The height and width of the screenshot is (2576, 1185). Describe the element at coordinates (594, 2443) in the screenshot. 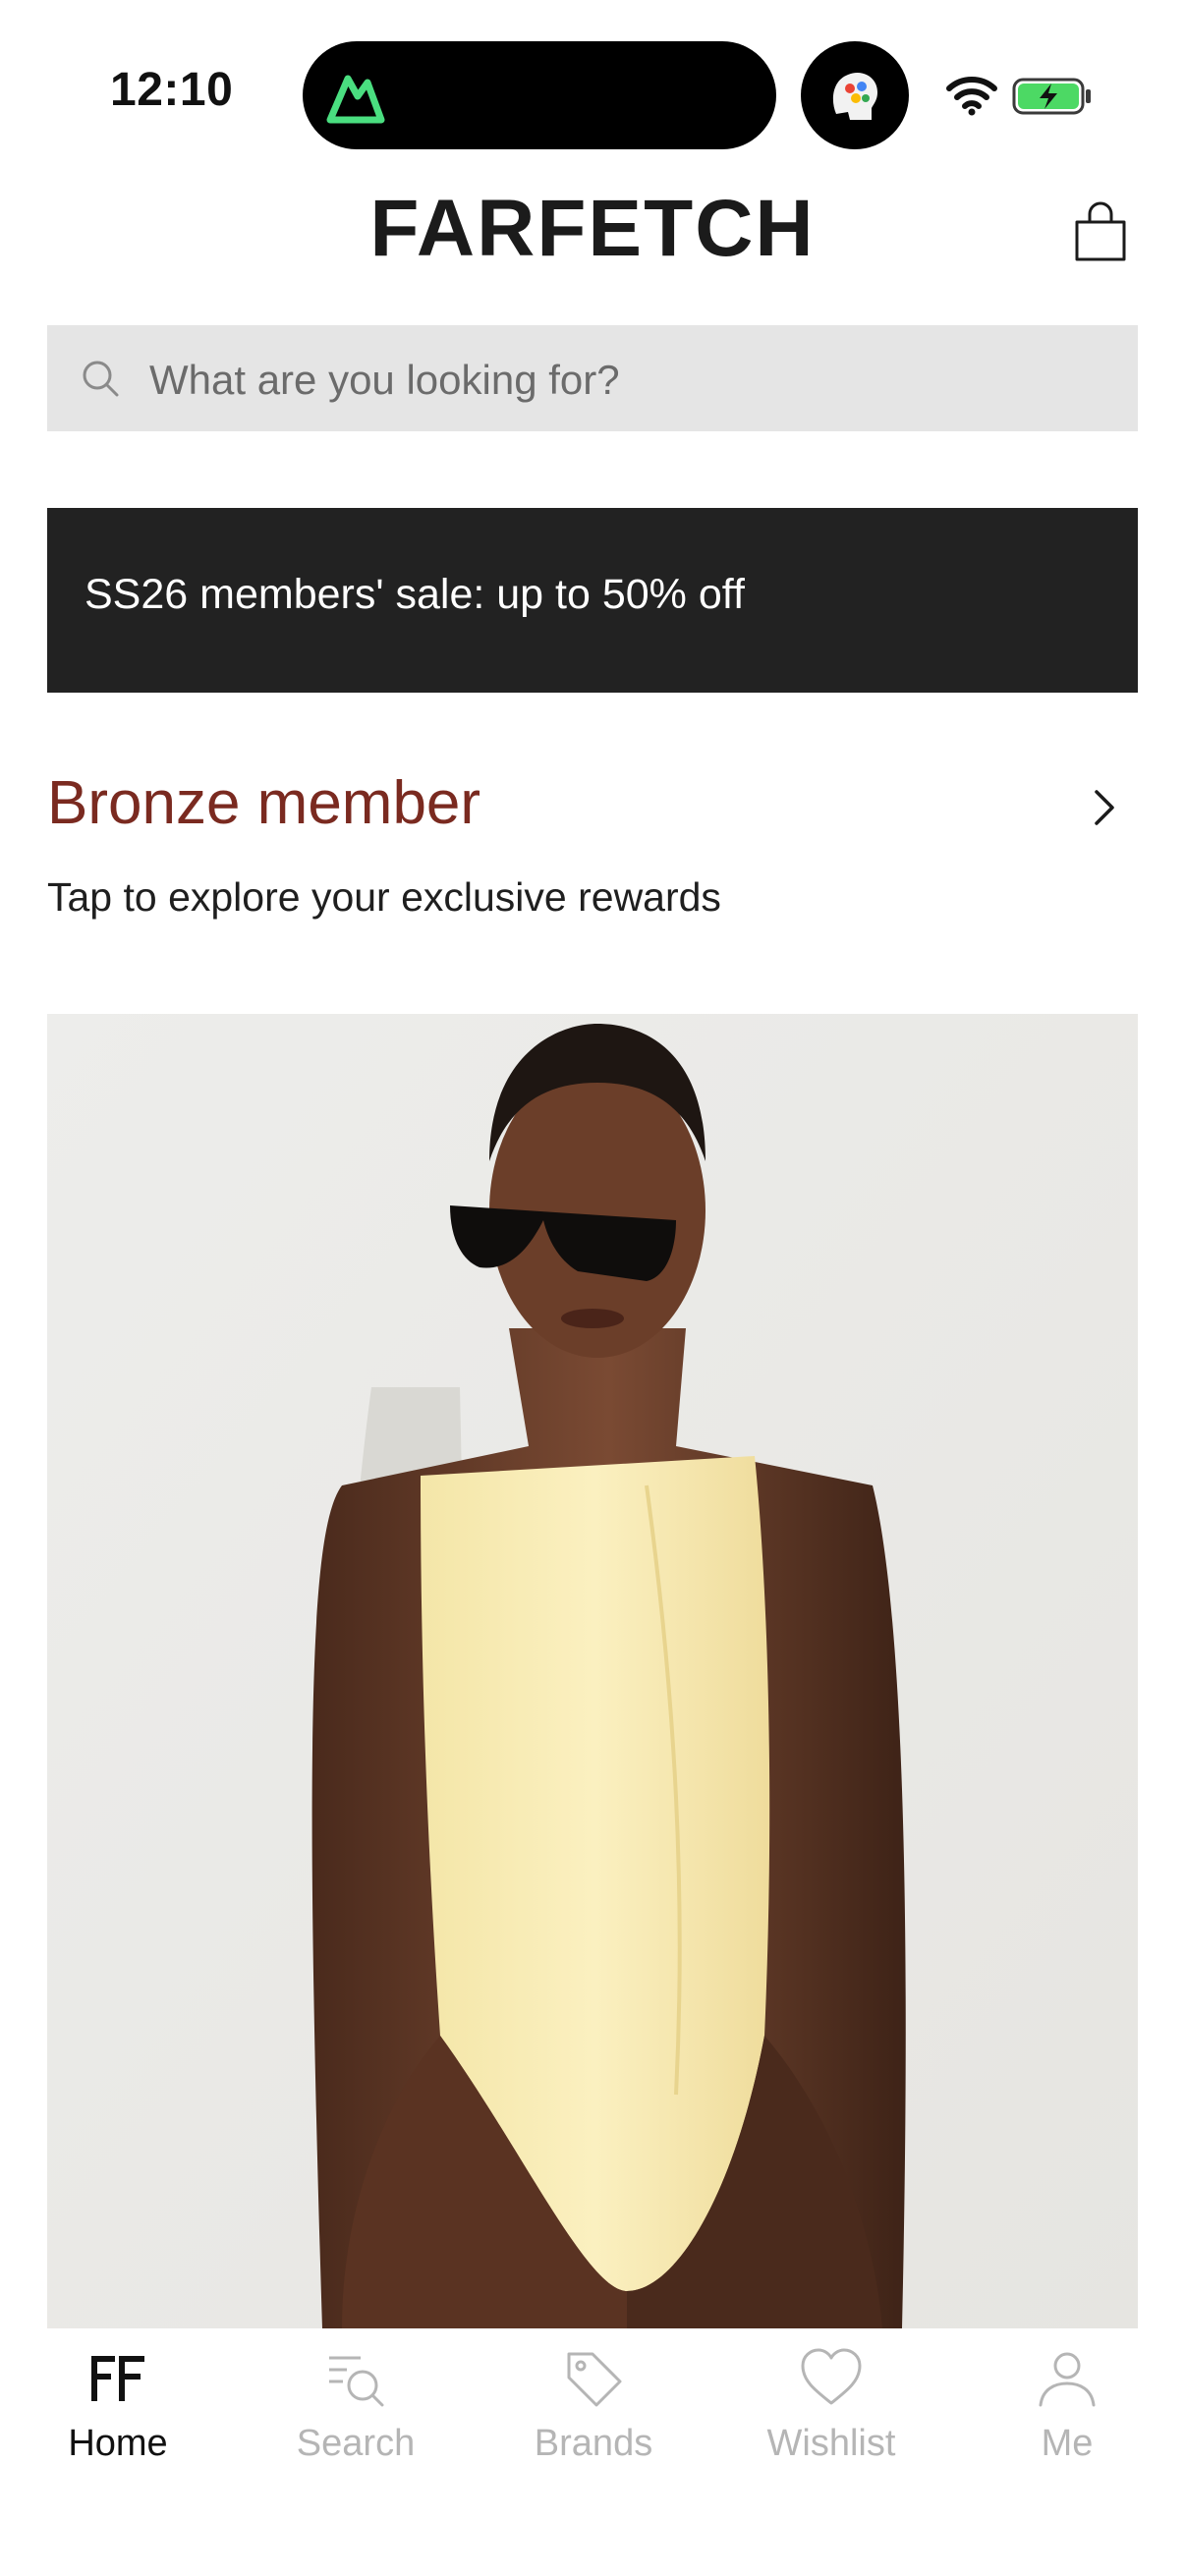

I see `tab-brands-label: Brands` at that location.